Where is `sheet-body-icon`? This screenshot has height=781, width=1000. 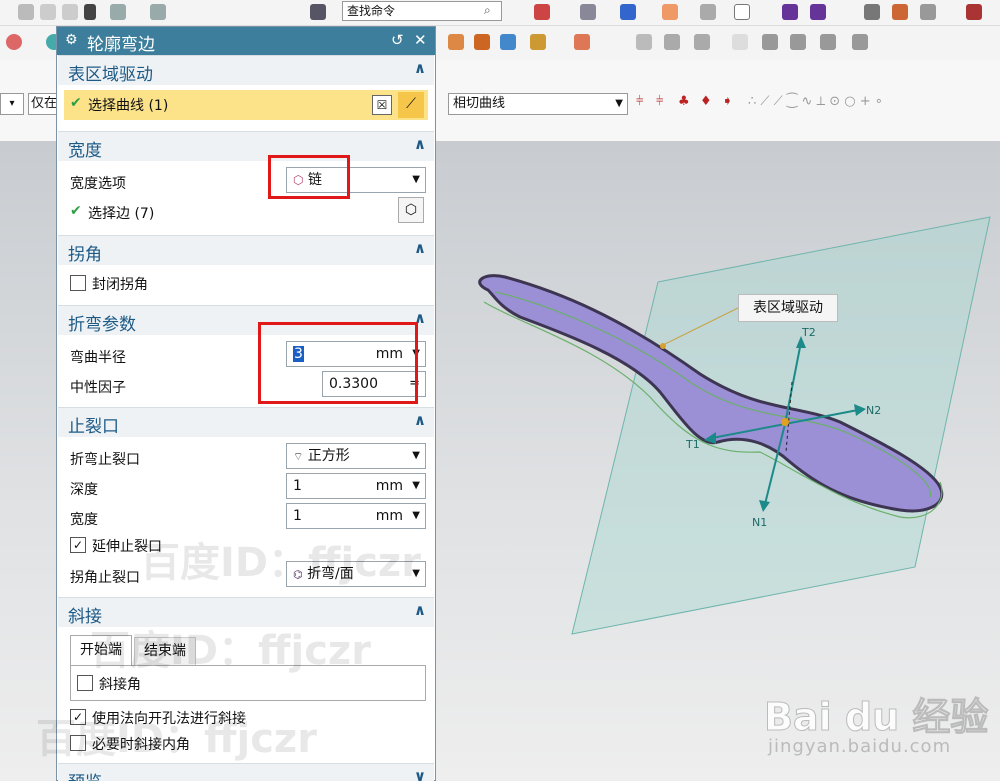
sheet-body-icon is located at coordinates (508, 42).